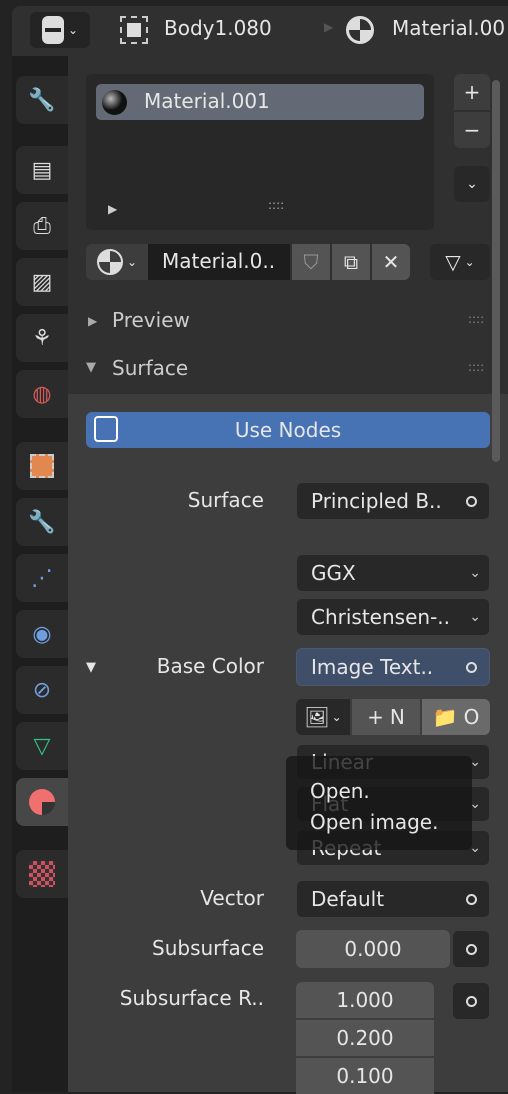 The height and width of the screenshot is (1094, 508). I want to click on slot-specials-button: ⌄, so click(472, 184).